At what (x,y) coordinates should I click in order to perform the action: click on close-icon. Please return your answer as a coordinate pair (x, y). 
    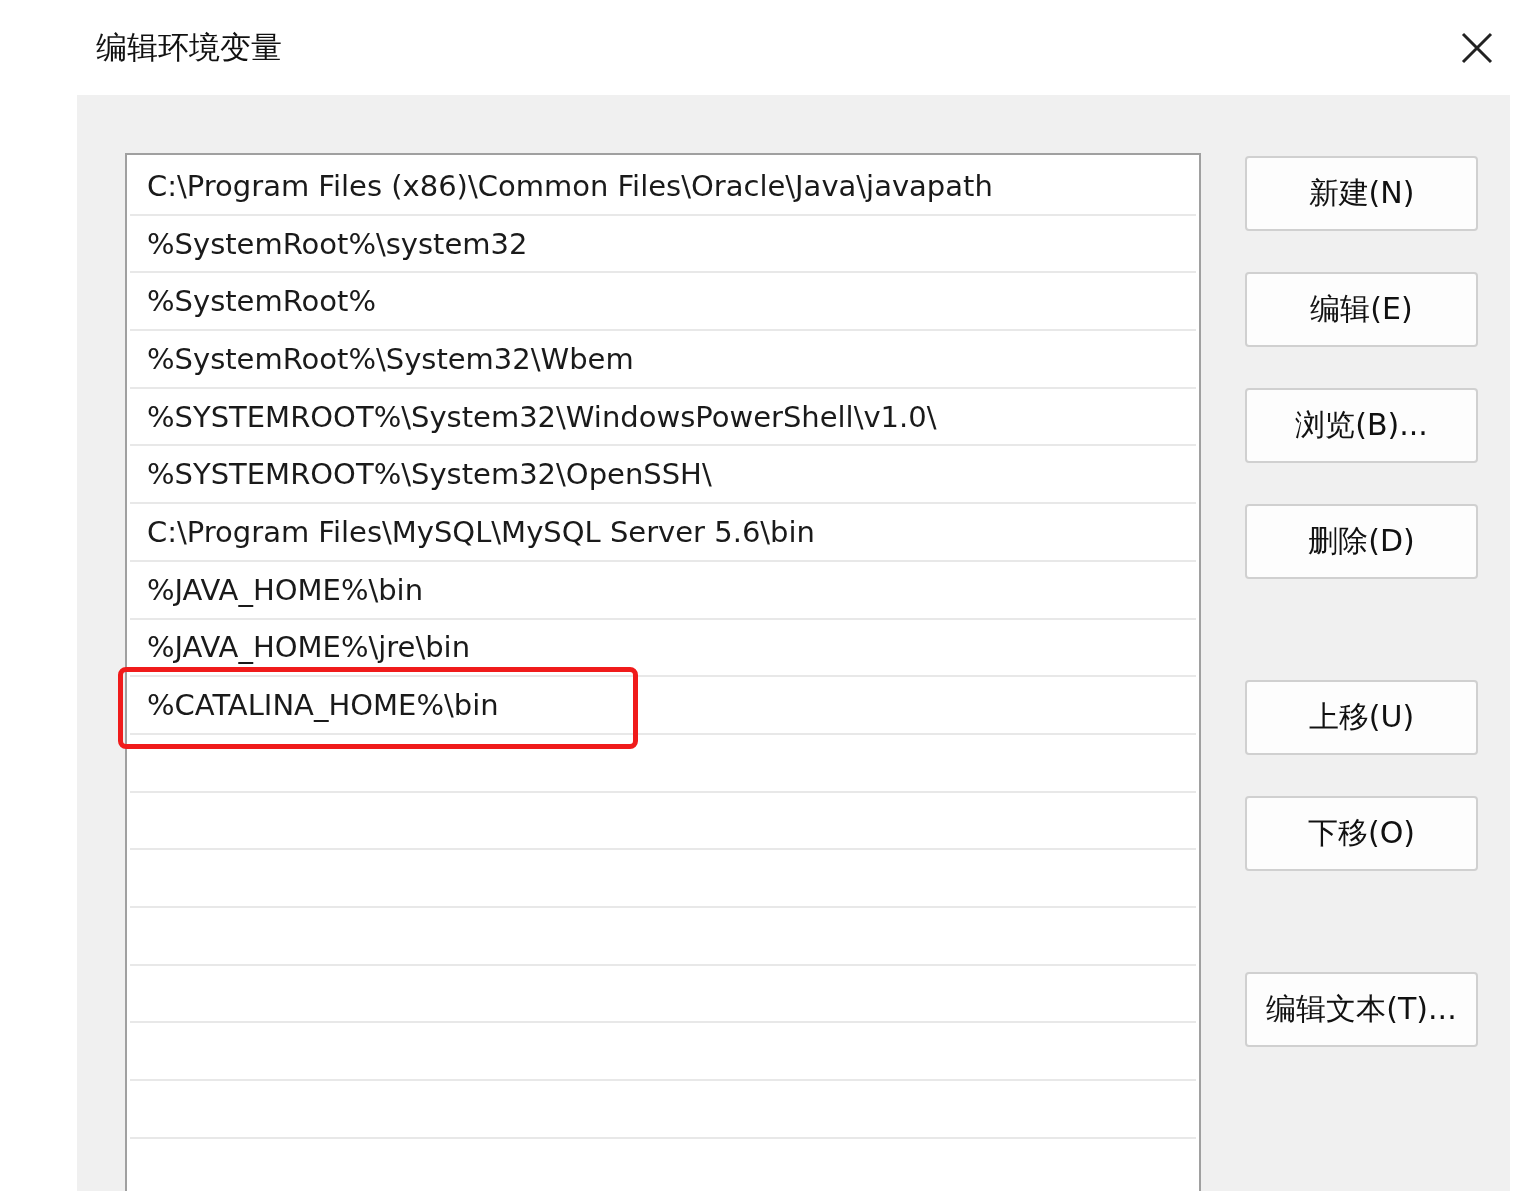
    Looking at the image, I should click on (1477, 47).